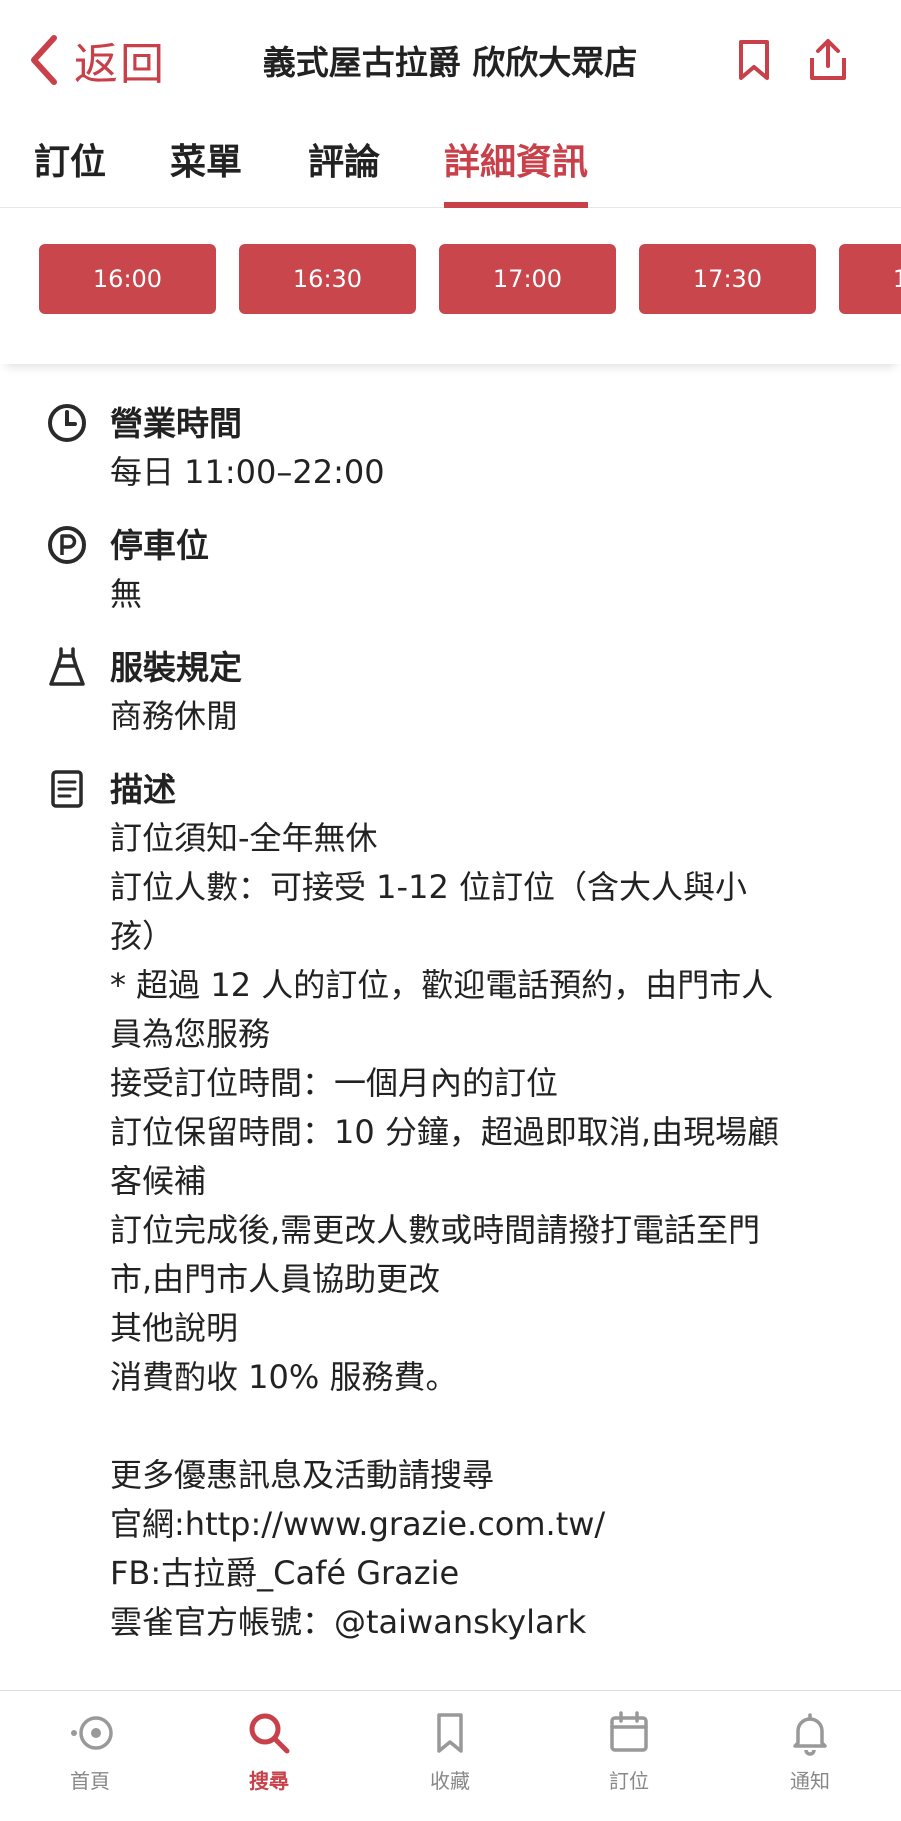 The height and width of the screenshot is (1821, 901). I want to click on nav-favorites: 收藏, so click(450, 1751).